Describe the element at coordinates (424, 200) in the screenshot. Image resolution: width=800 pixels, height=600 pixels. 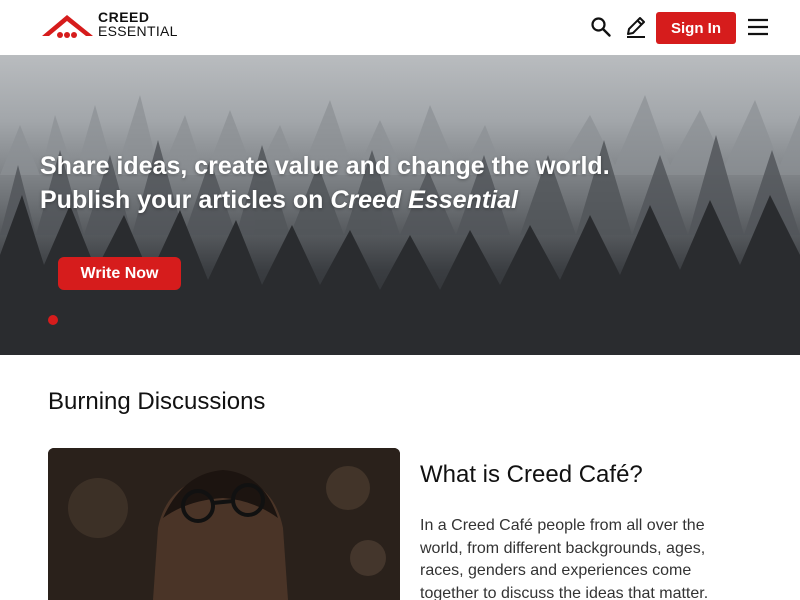
I see `hero-headline-brand: Creed Essential` at that location.